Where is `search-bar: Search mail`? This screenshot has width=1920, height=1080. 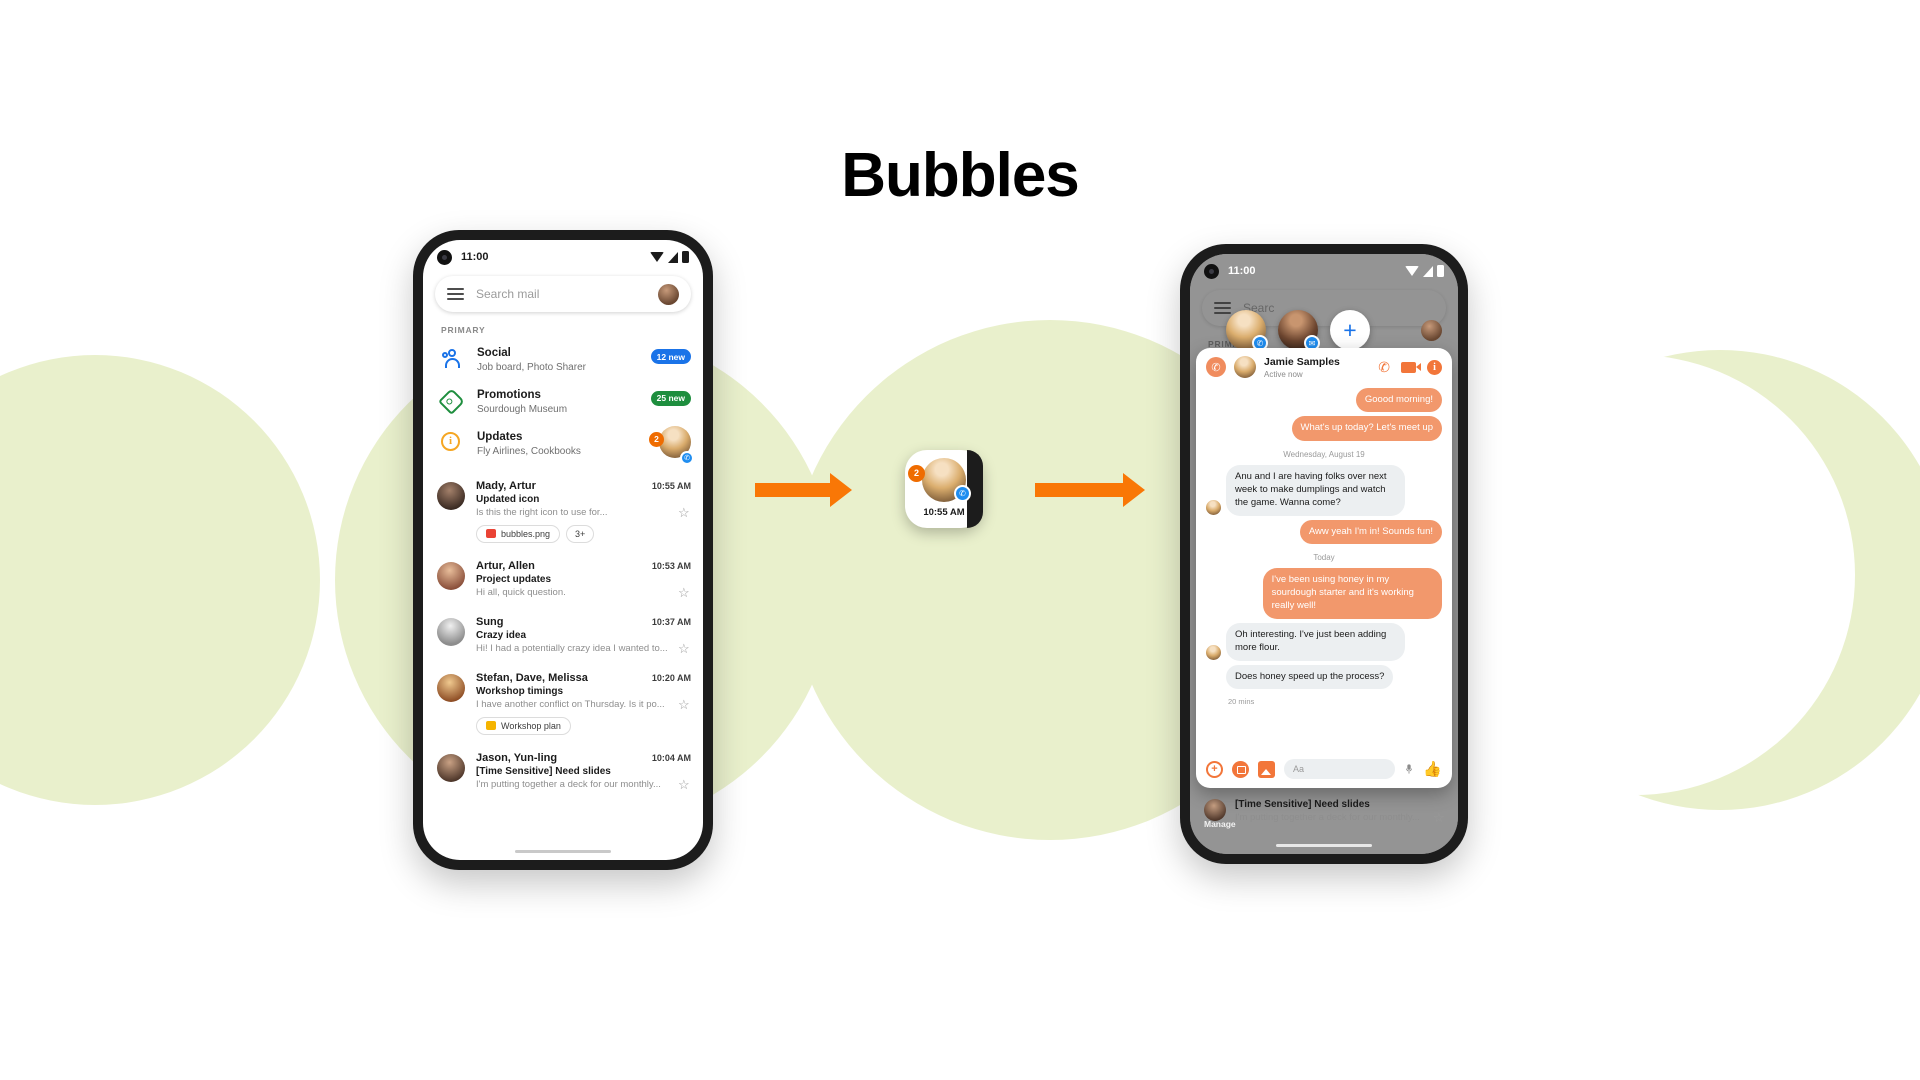
search-bar: Search mail is located at coordinates (563, 294).